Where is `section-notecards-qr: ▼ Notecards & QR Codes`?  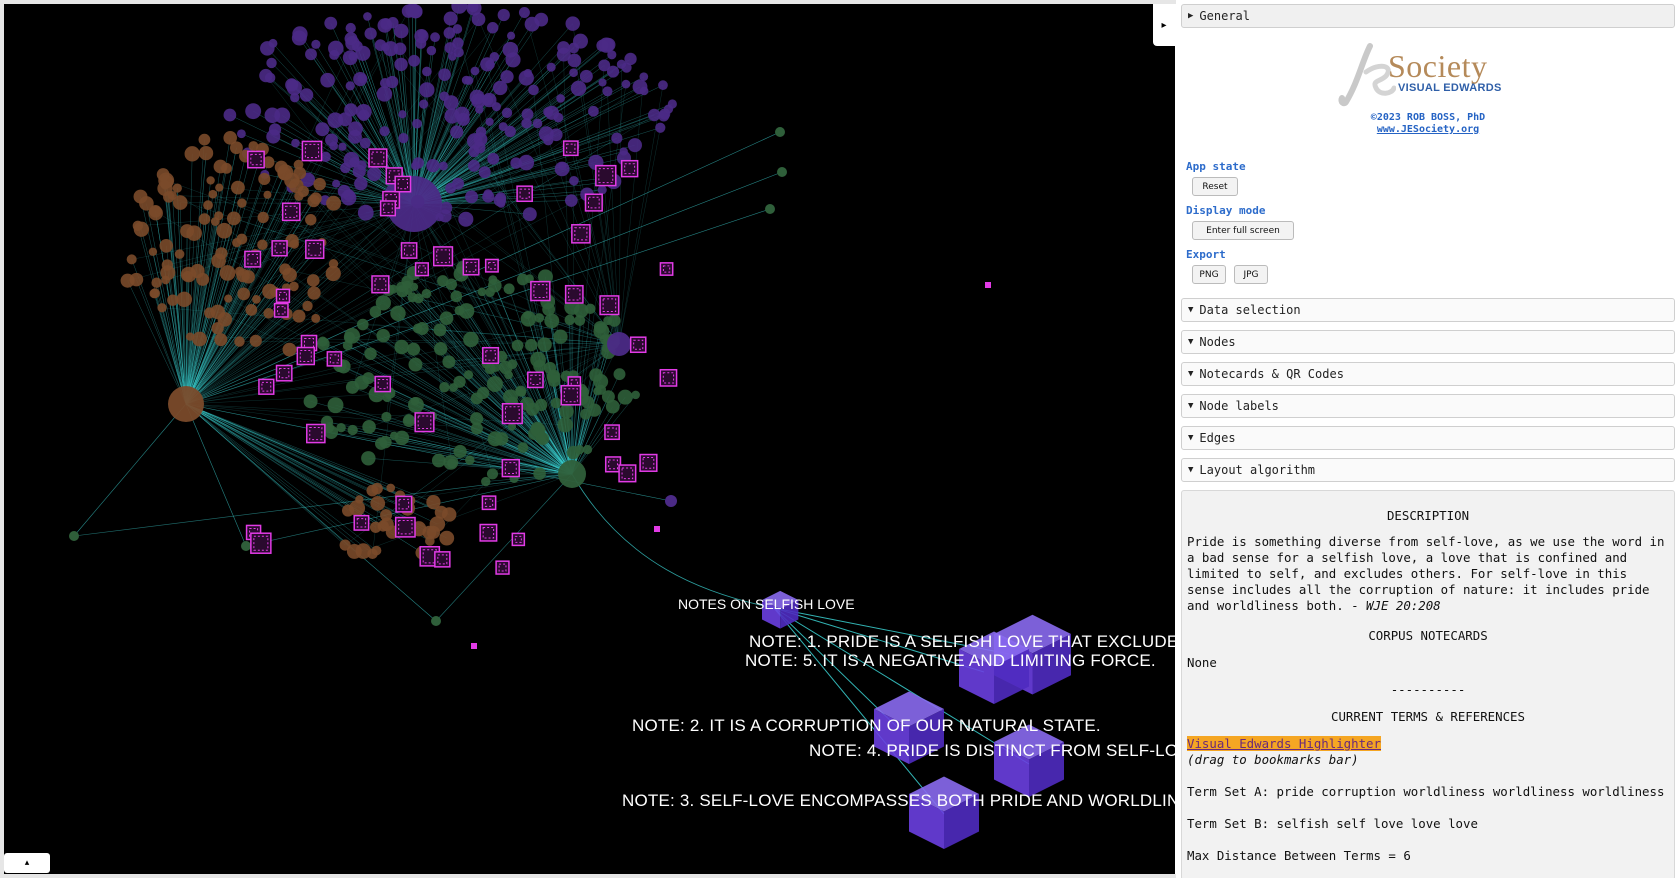 section-notecards-qr: ▼ Notecards & QR Codes is located at coordinates (1428, 374).